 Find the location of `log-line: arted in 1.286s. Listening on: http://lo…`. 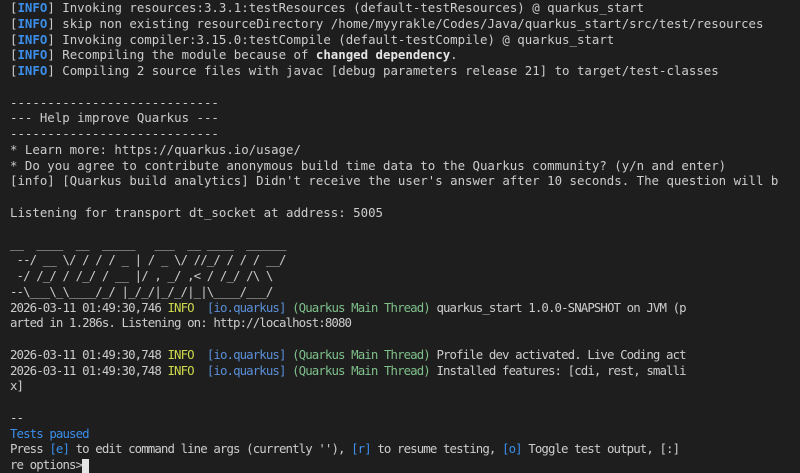

log-line: arted in 1.286s. Listening on: http://lo… is located at coordinates (181, 323).